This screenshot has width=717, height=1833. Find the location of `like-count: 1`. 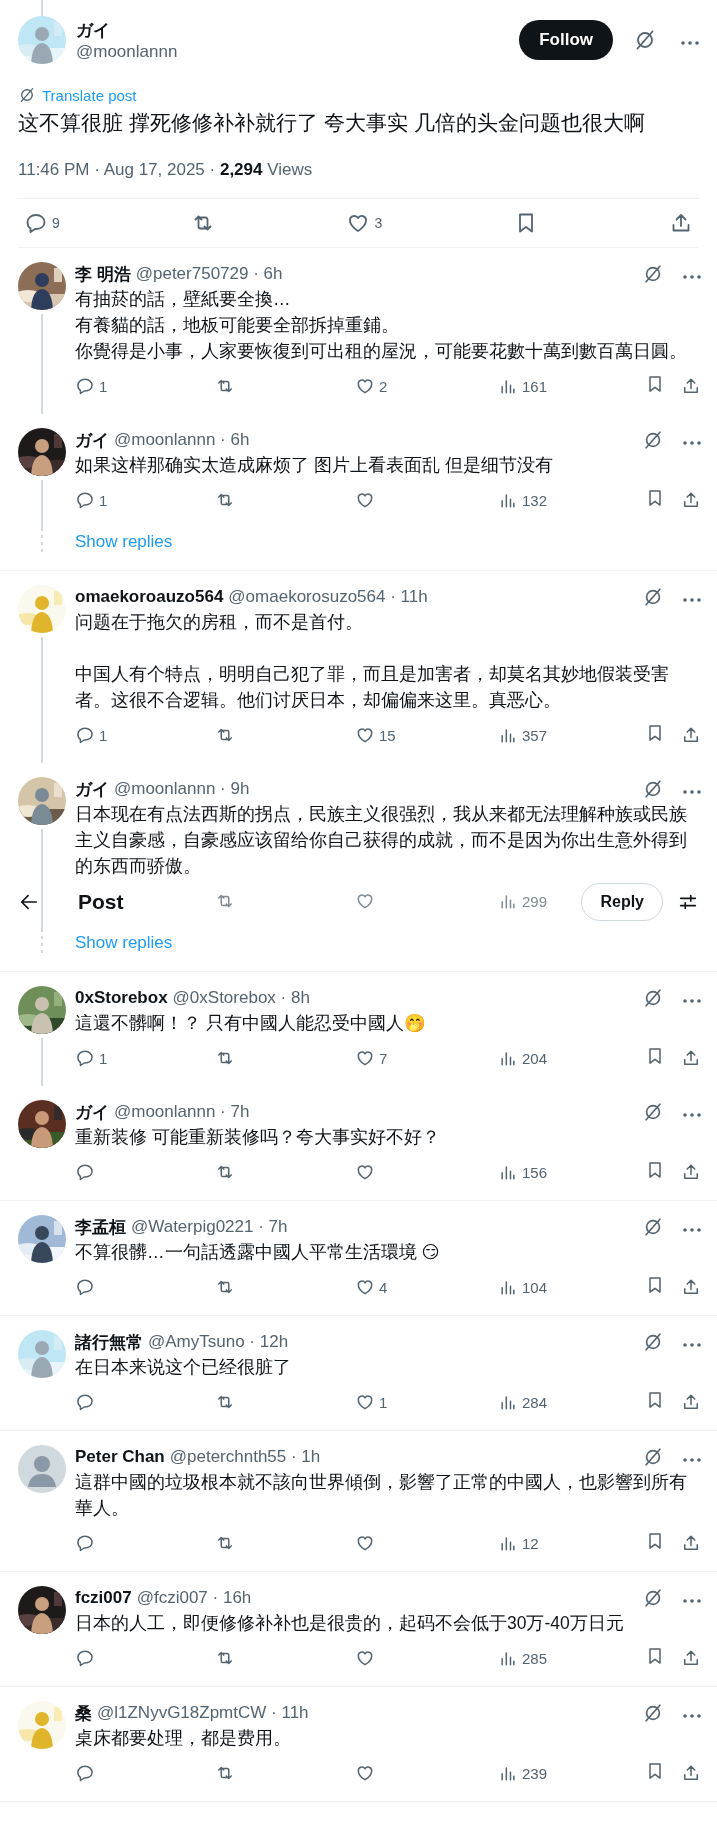

like-count: 1 is located at coordinates (383, 1402).